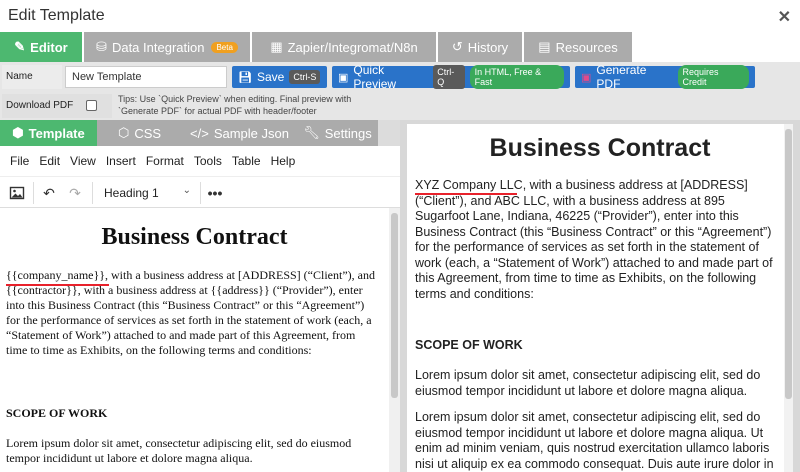 The height and width of the screenshot is (472, 800). I want to click on save-button: 💾︎ Save Ctrl-S, so click(279, 77).